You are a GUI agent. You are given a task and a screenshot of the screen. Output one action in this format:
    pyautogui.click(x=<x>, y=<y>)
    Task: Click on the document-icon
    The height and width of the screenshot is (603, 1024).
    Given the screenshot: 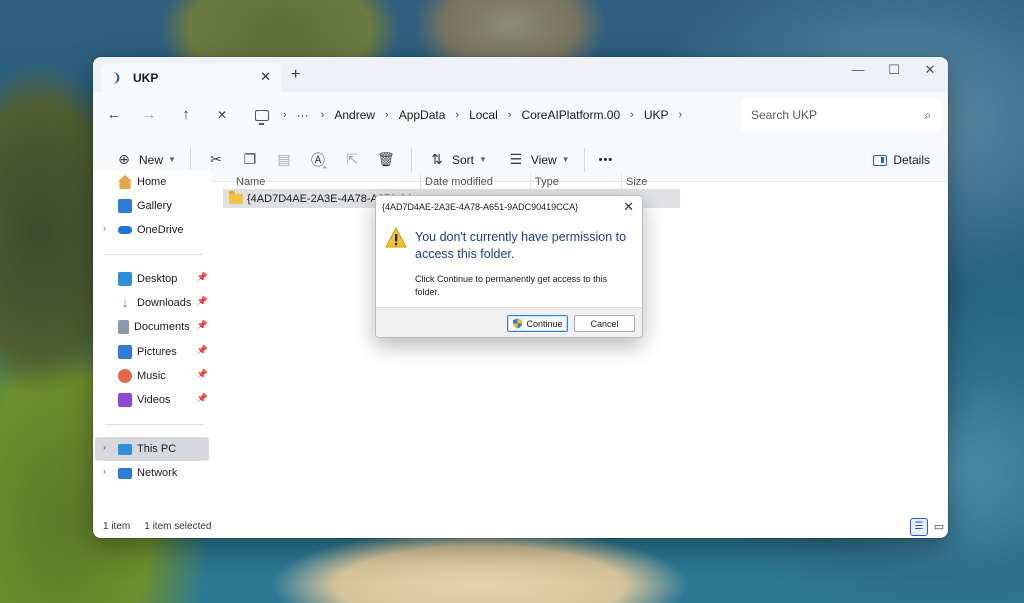 What is the action you would take?
    pyautogui.click(x=123, y=327)
    